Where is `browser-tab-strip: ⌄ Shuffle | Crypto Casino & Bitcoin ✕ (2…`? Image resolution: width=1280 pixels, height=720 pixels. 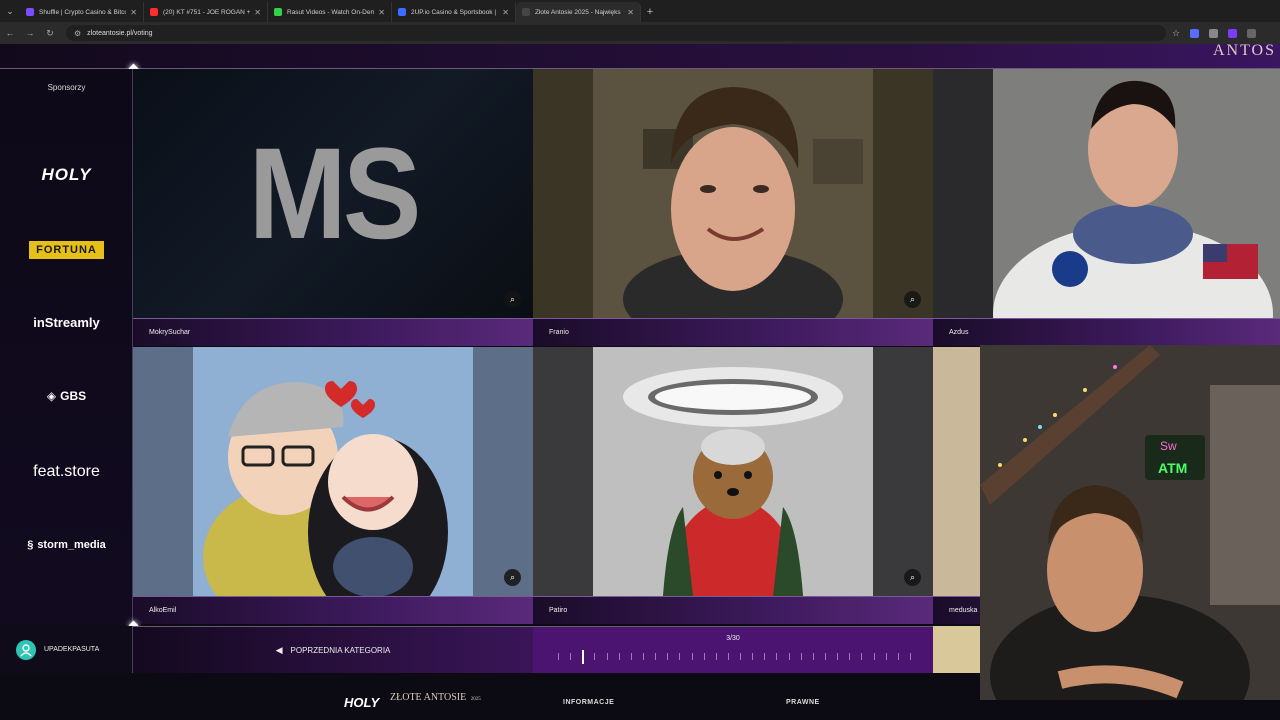
browser-tab-strip: ⌄ Shuffle | Crypto Casino & Bitcoin ✕ (2… is located at coordinates (640, 11).